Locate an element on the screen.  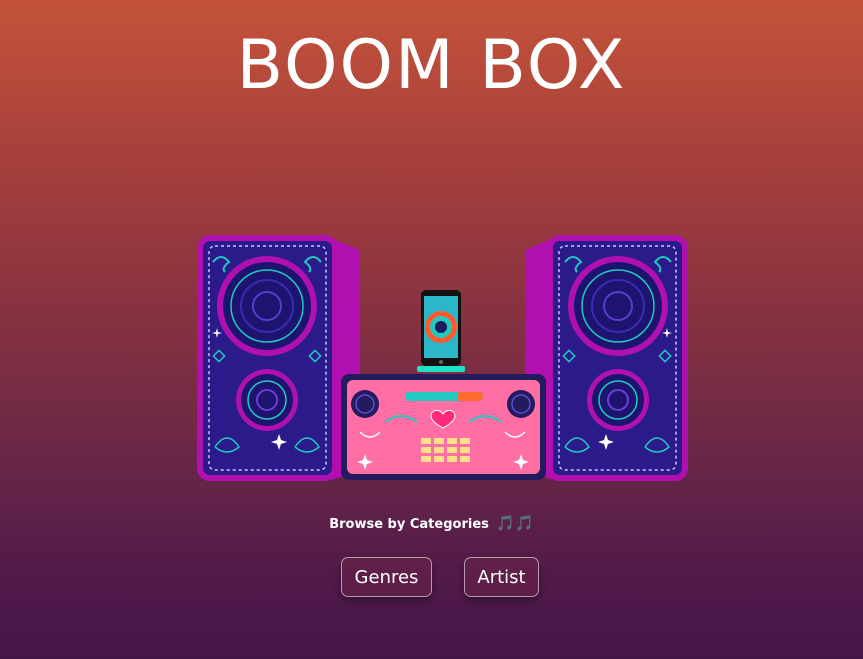
center-unit is located at coordinates (443, 427).